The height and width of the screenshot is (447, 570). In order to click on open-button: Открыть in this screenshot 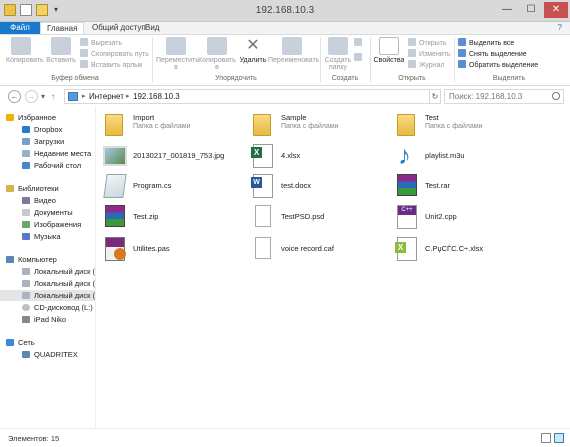, I will do `click(427, 42)`.